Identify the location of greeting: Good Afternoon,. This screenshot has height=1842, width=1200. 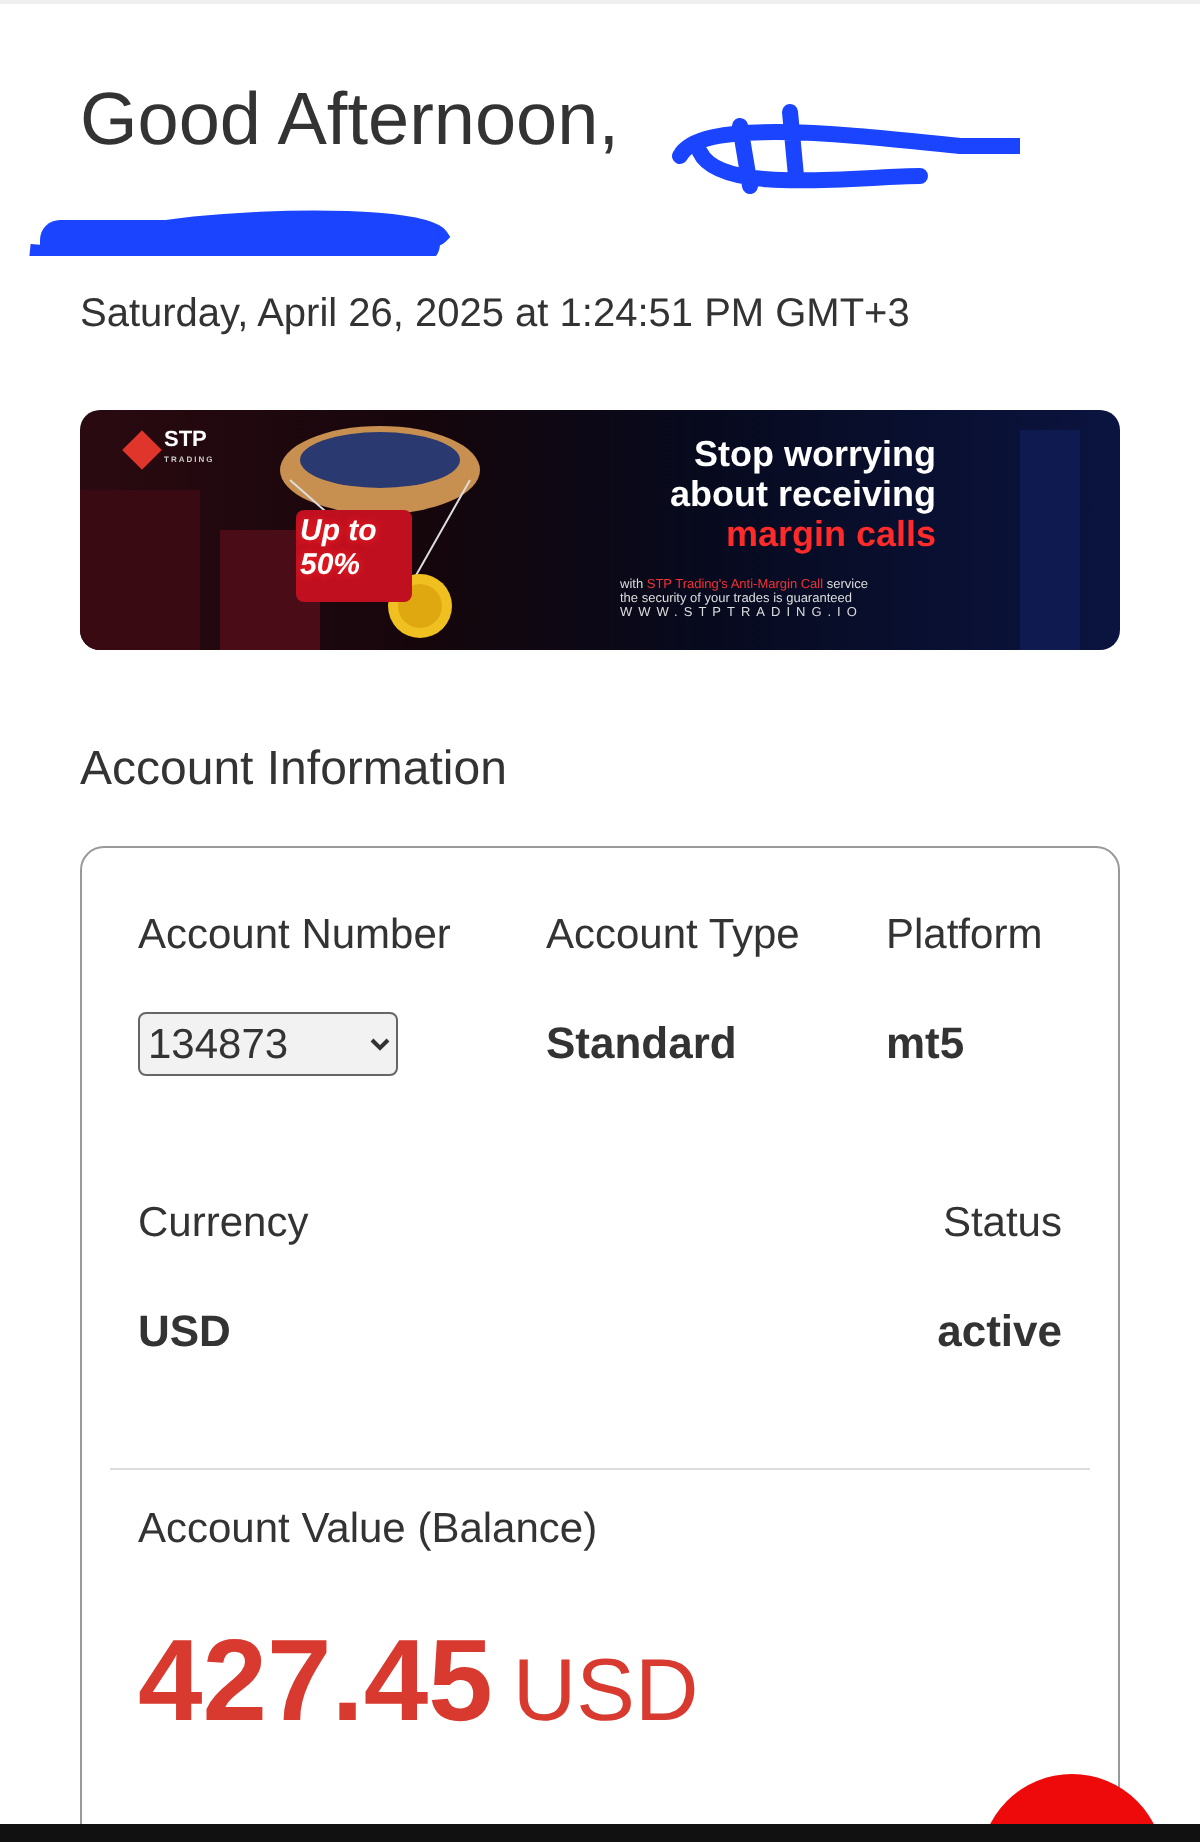
(349, 119).